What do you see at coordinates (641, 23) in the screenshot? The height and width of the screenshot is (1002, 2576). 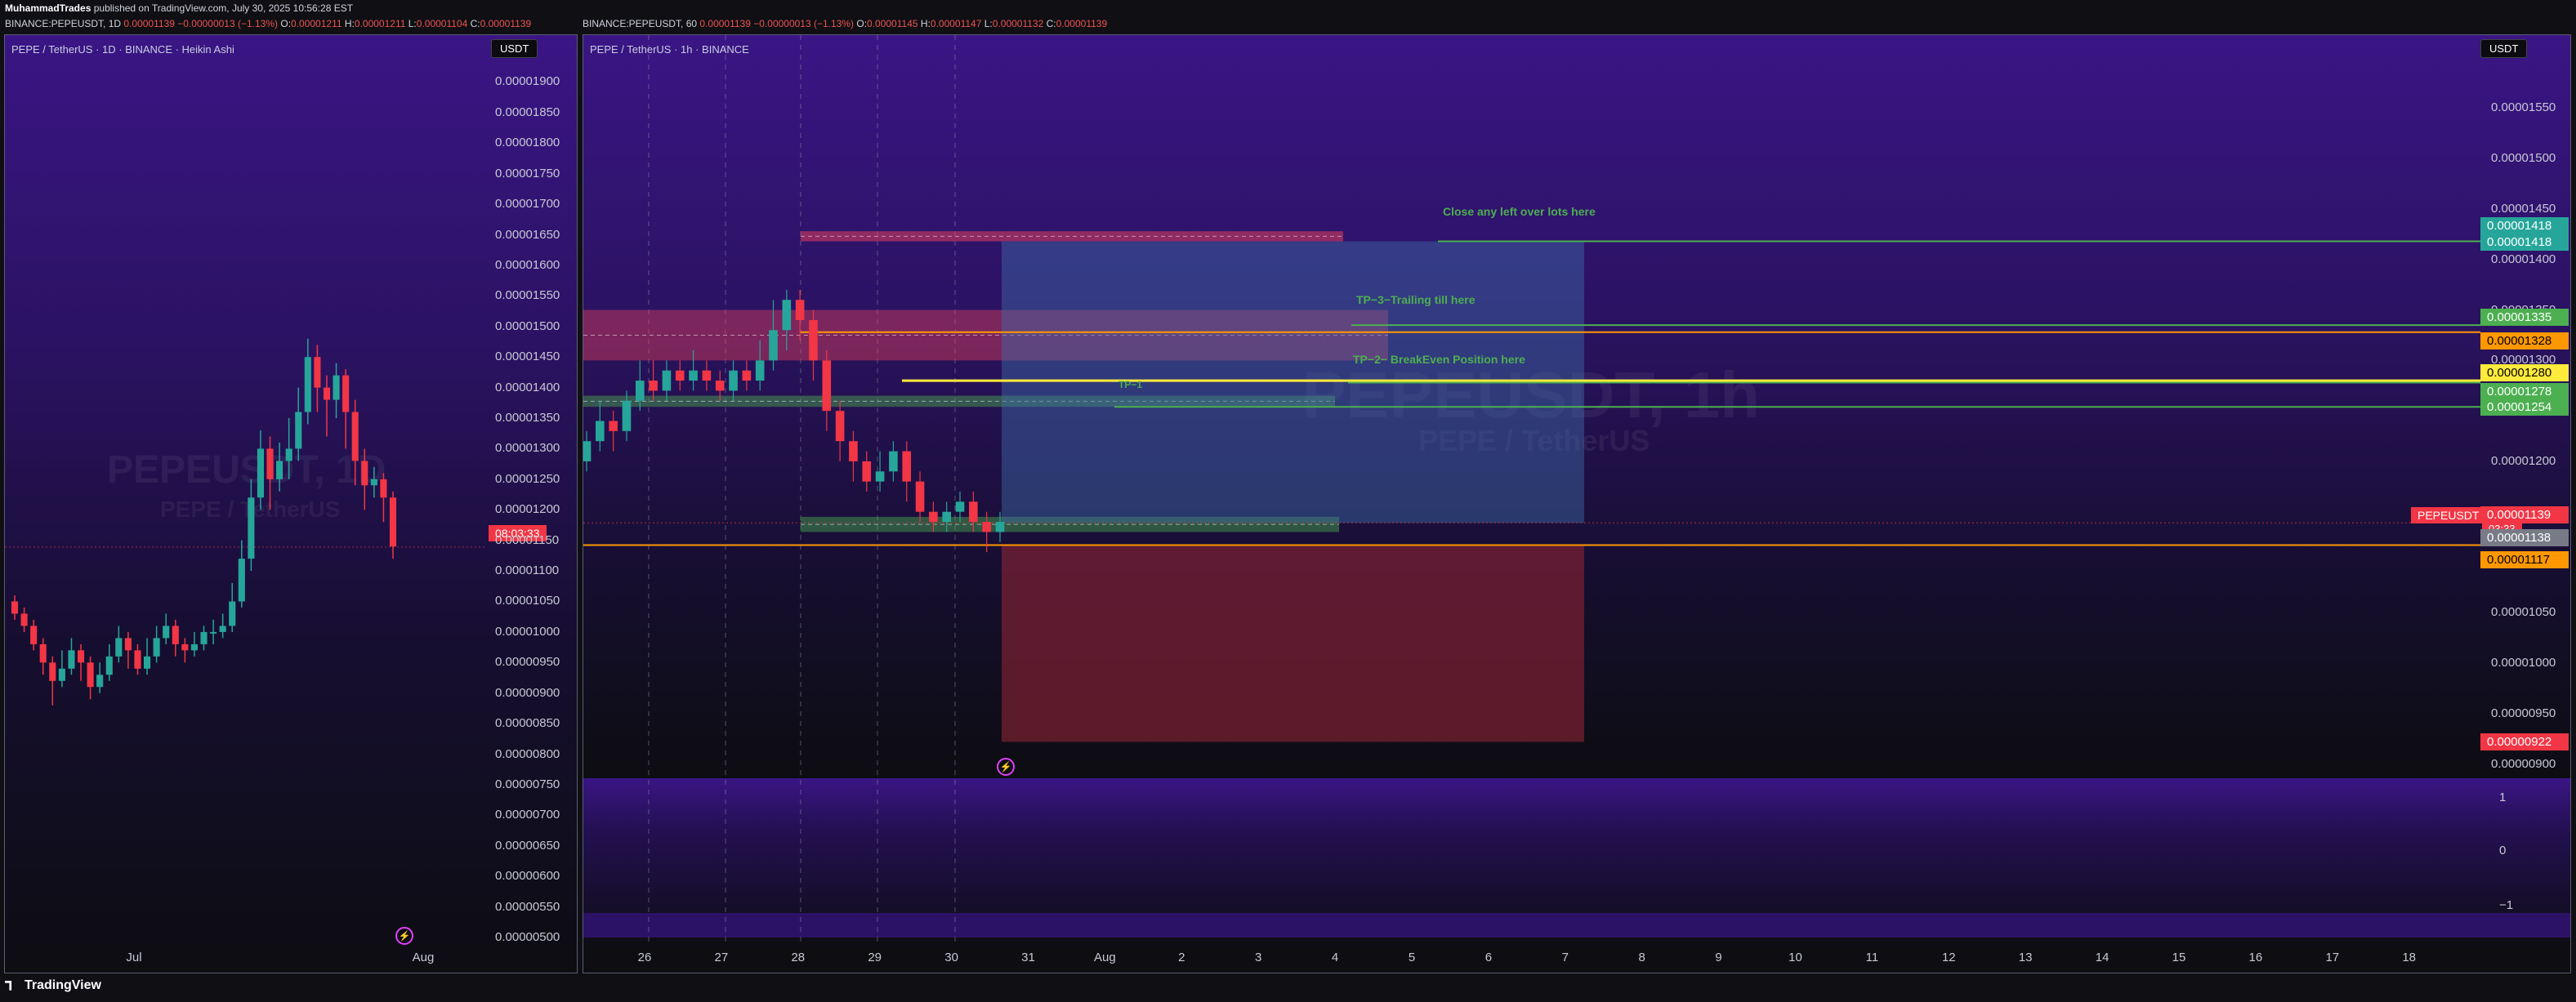 I see `right-symbol: BINANCE:PEPEUSDT, 60` at bounding box center [641, 23].